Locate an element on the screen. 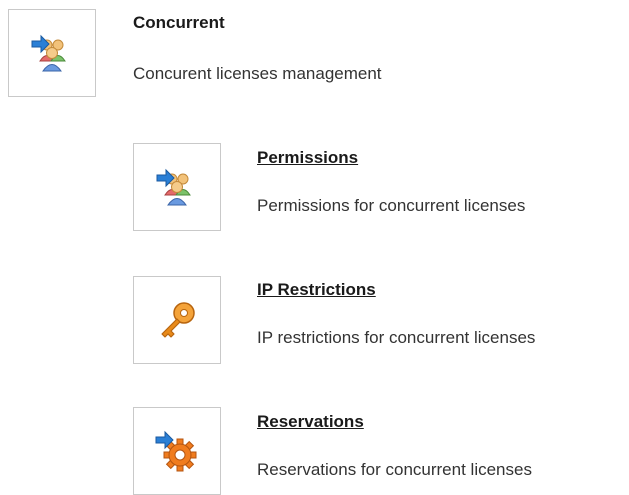 The width and height of the screenshot is (629, 495). ip-restrictions-icon-box is located at coordinates (177, 320).